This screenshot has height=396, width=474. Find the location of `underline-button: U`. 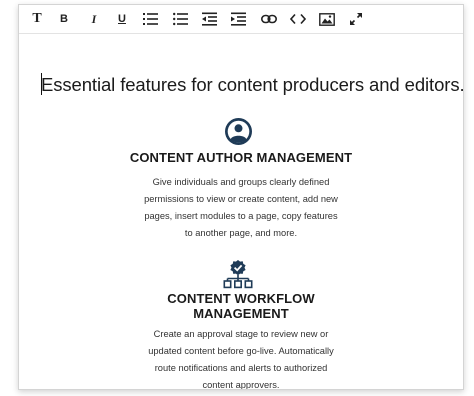

underline-button: U is located at coordinates (122, 19).